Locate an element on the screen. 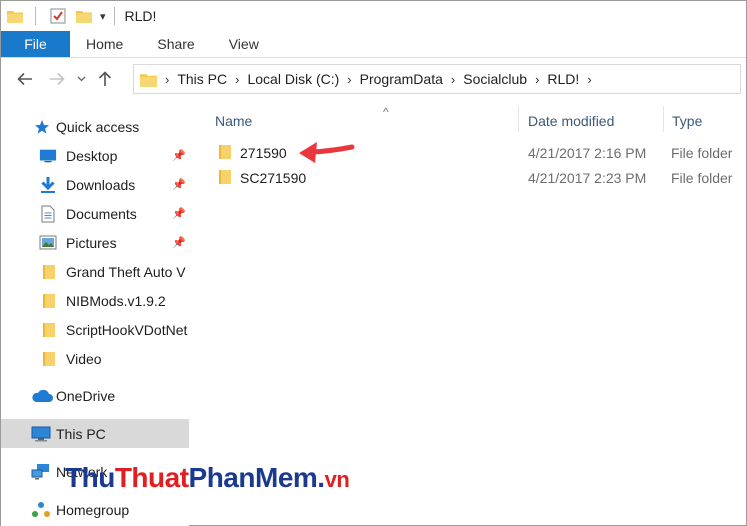  column-header-label: Name is located at coordinates (234, 121).